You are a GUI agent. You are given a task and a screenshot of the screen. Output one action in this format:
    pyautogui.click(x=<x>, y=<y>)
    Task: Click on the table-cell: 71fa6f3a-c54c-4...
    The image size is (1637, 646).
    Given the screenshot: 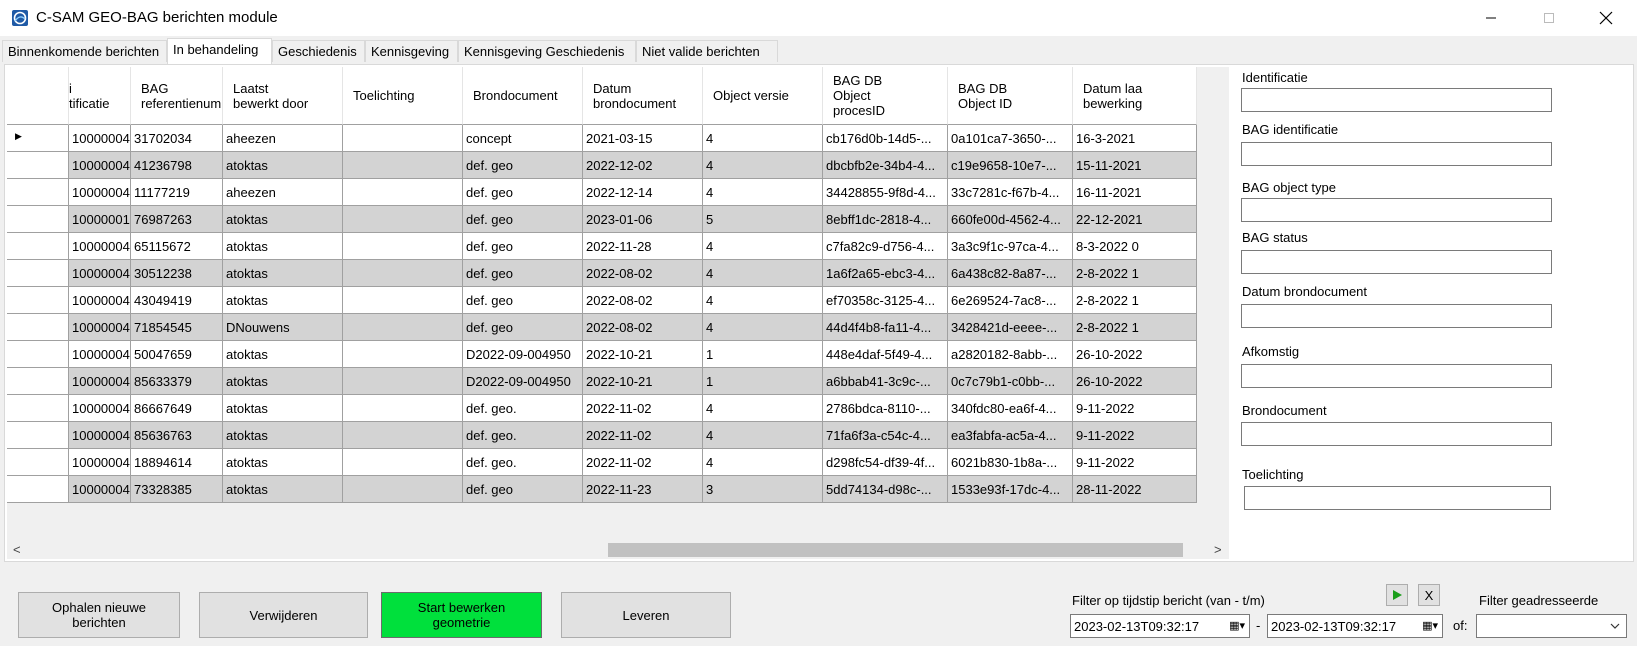 What is the action you would take?
    pyautogui.click(x=885, y=435)
    